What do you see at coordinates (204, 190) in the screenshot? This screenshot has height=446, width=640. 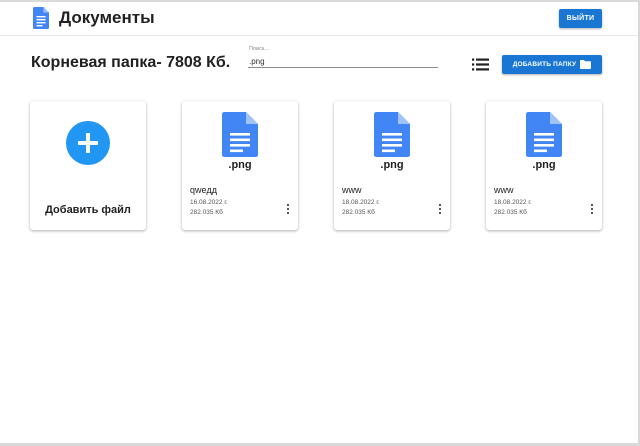 I see `file-name: qweдд` at bounding box center [204, 190].